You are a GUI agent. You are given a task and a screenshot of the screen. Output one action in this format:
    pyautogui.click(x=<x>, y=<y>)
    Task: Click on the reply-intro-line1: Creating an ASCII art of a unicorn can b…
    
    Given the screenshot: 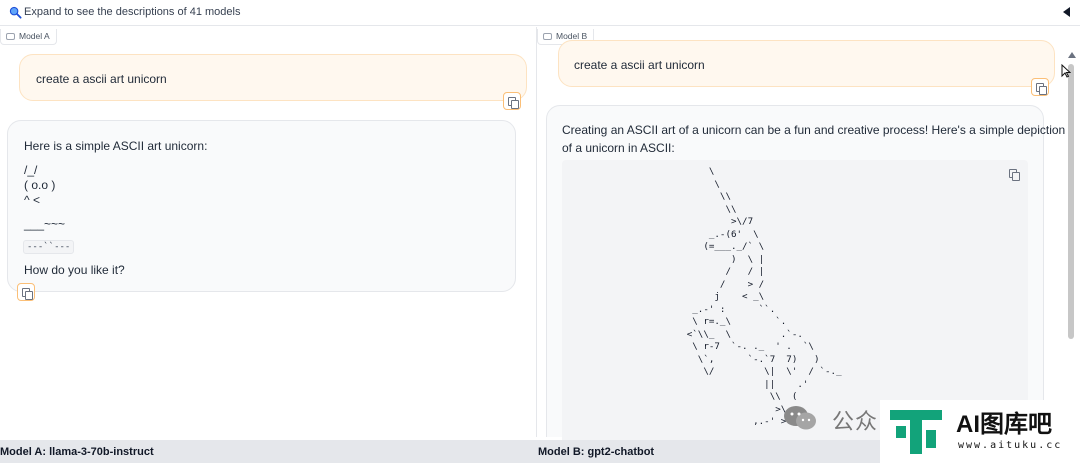 What is the action you would take?
    pyautogui.click(x=814, y=130)
    